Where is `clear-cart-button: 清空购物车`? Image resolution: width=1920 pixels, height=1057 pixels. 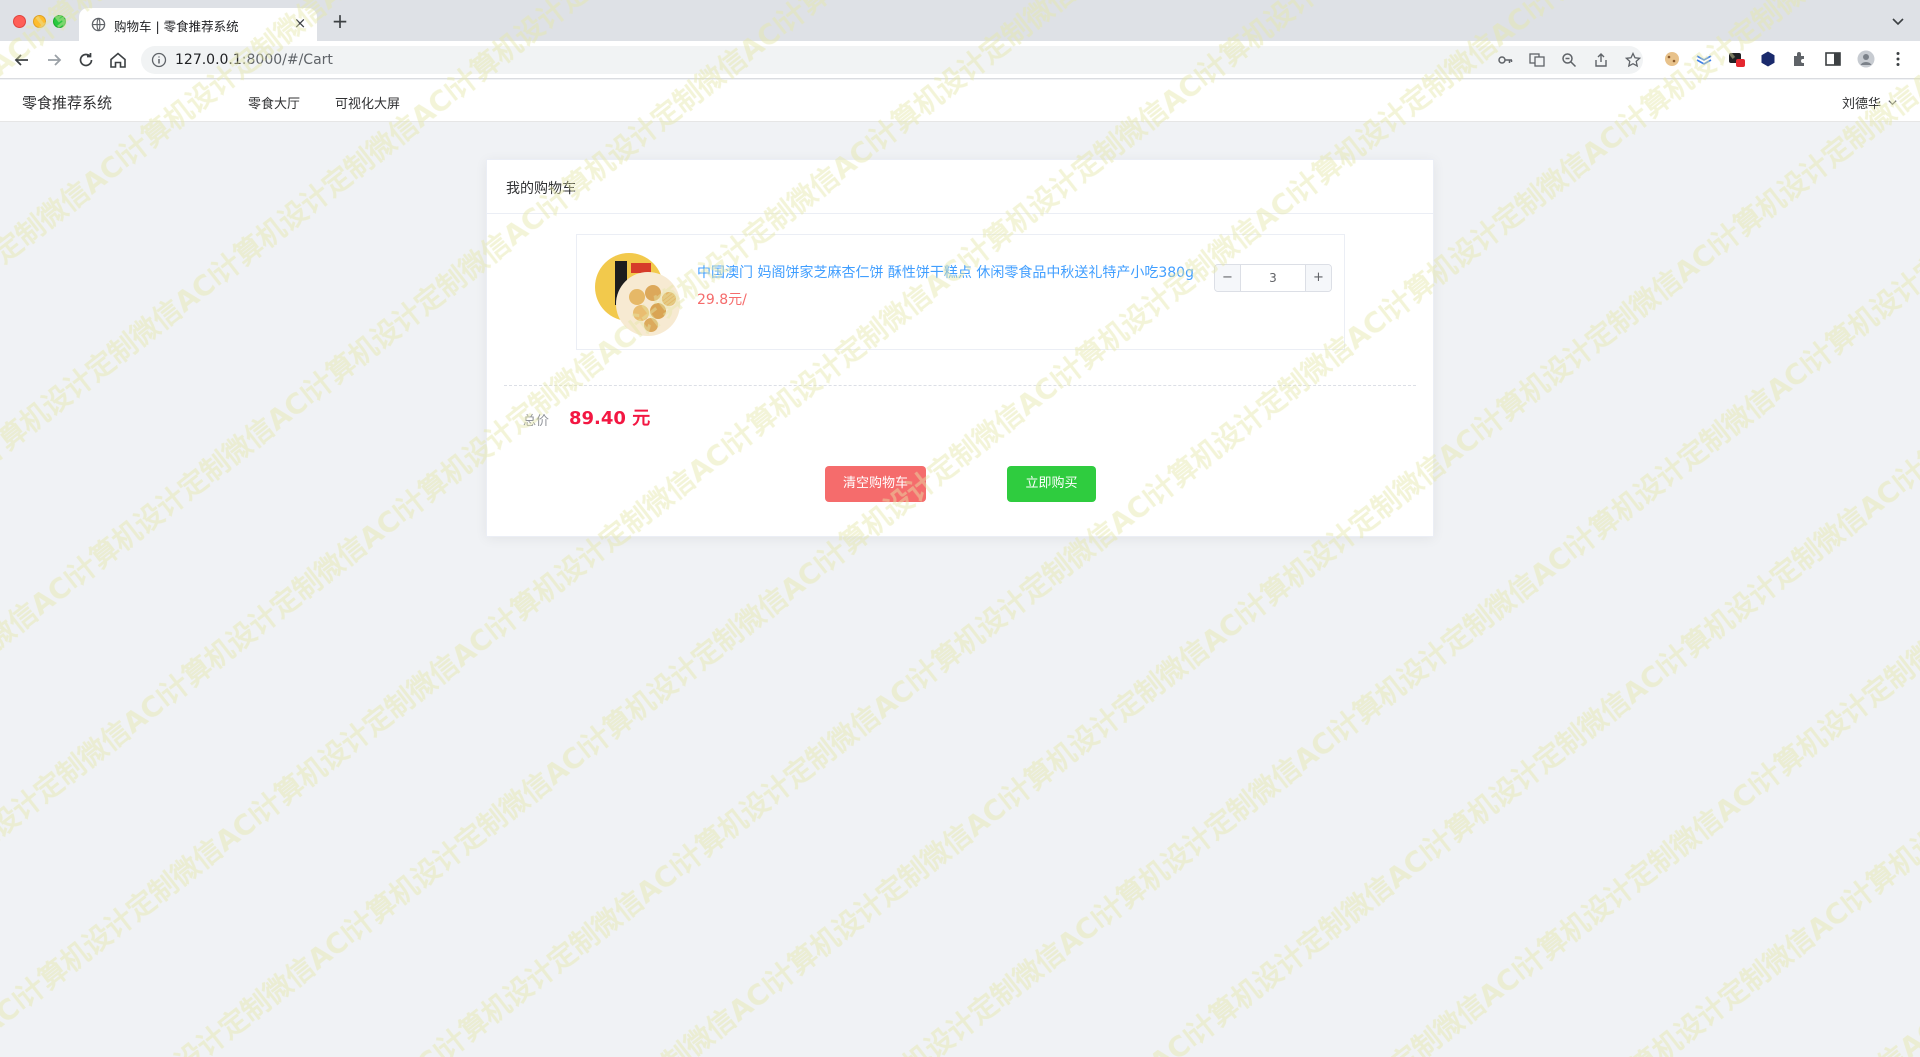
clear-cart-button: 清空购物车 is located at coordinates (875, 484).